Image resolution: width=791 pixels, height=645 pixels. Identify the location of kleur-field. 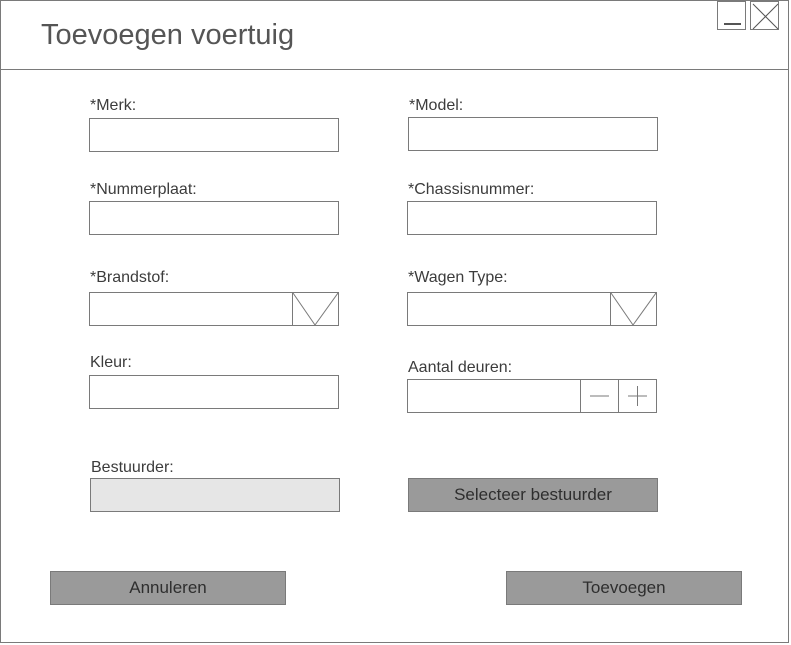
(214, 392).